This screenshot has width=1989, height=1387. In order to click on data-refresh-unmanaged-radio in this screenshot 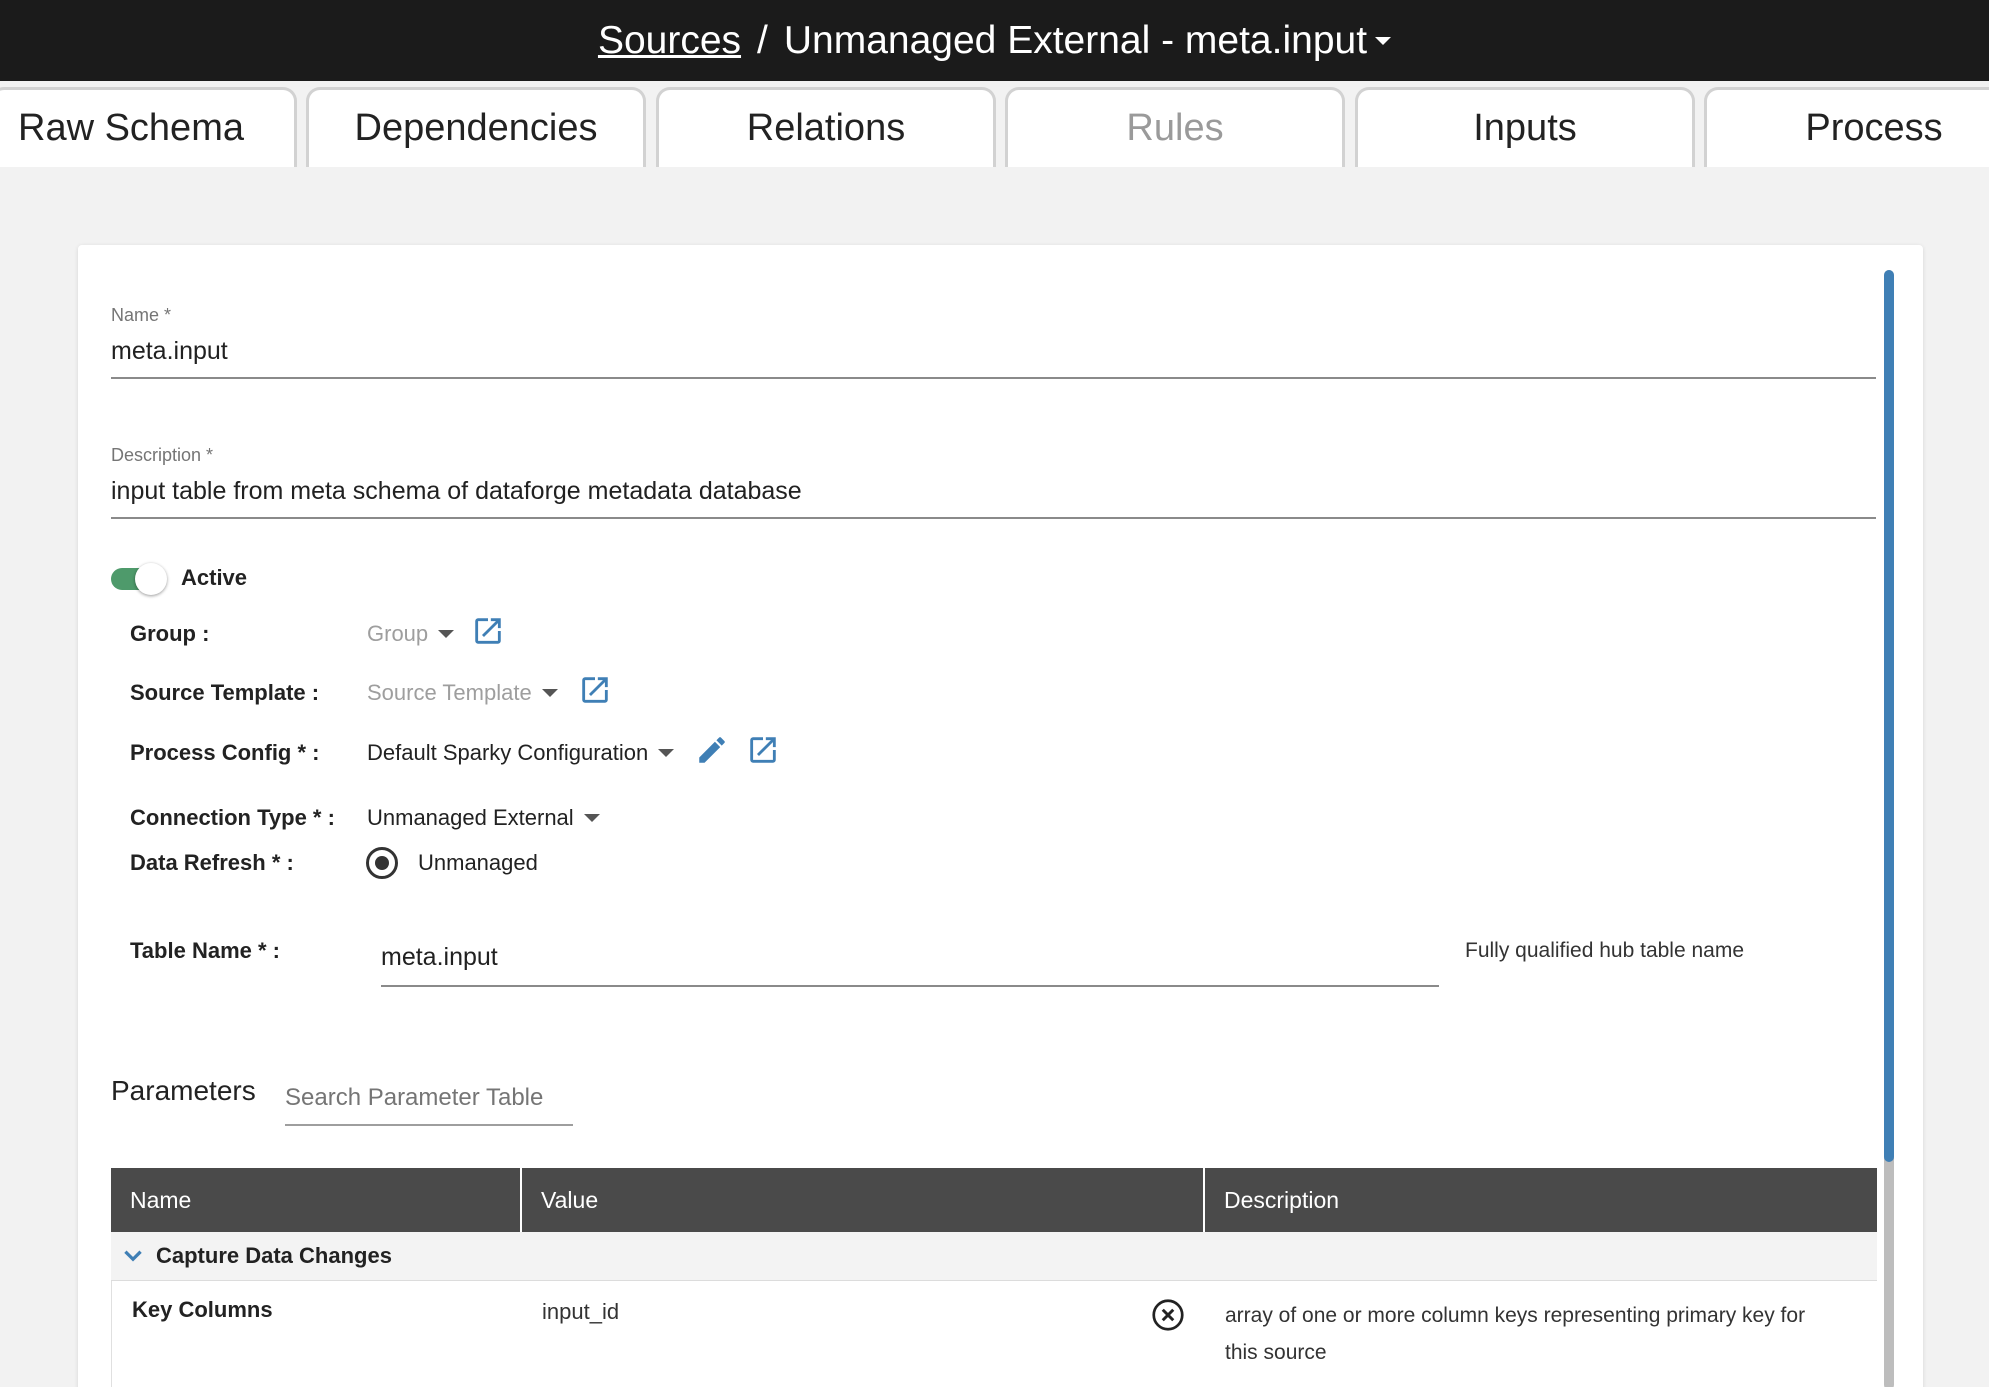, I will do `click(382, 863)`.